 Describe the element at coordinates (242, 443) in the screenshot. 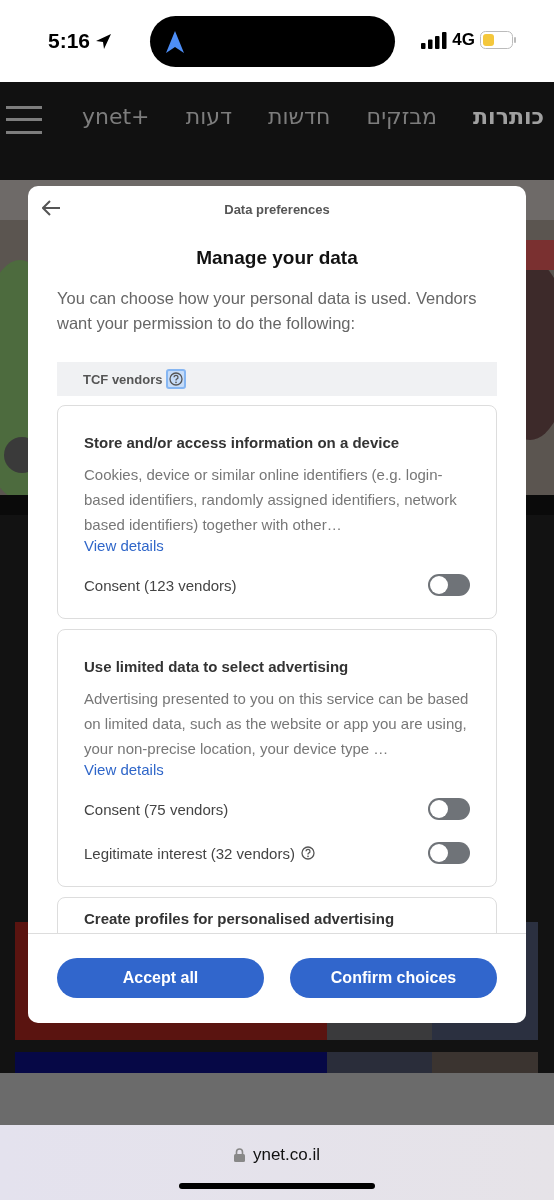

I see `purpose-title: Store and/or access information on a device` at that location.